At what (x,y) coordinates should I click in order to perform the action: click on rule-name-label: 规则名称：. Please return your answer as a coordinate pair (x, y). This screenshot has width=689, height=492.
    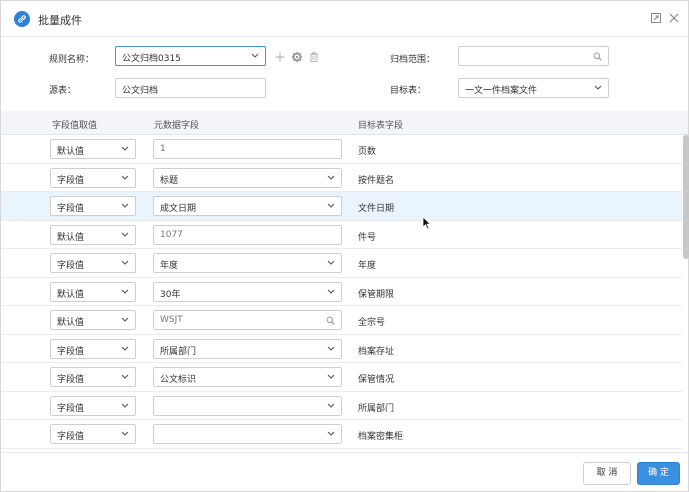
    Looking at the image, I should click on (72, 60).